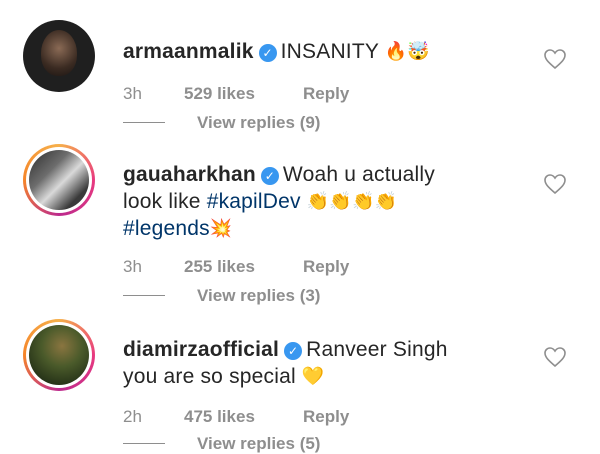  I want to click on view-replies-label: View replies (9), so click(259, 122).